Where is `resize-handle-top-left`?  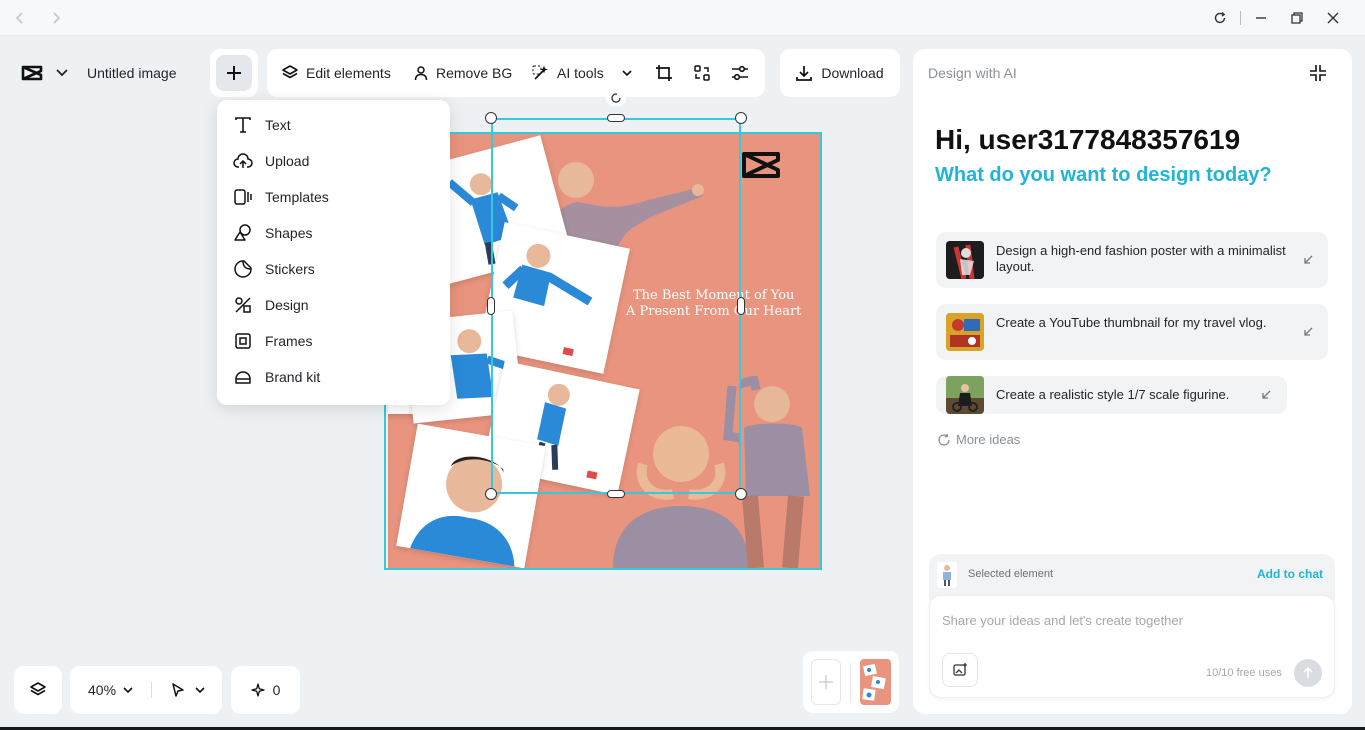
resize-handle-top-left is located at coordinates (491, 118).